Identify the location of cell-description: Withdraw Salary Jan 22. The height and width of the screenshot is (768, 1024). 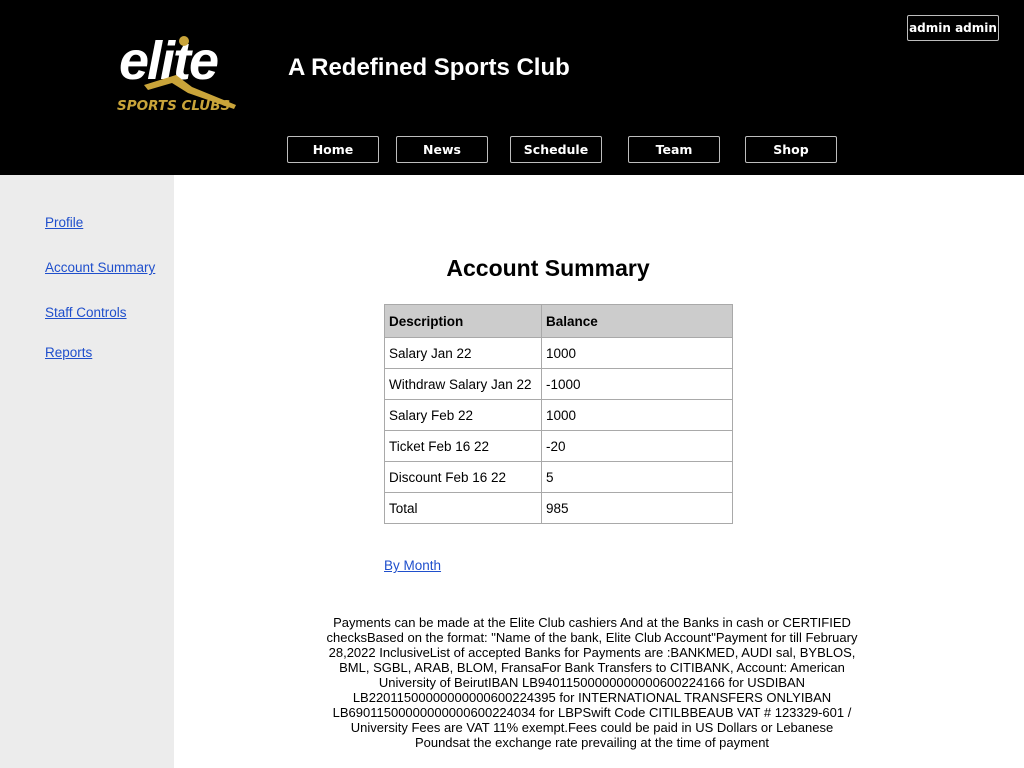
(463, 384).